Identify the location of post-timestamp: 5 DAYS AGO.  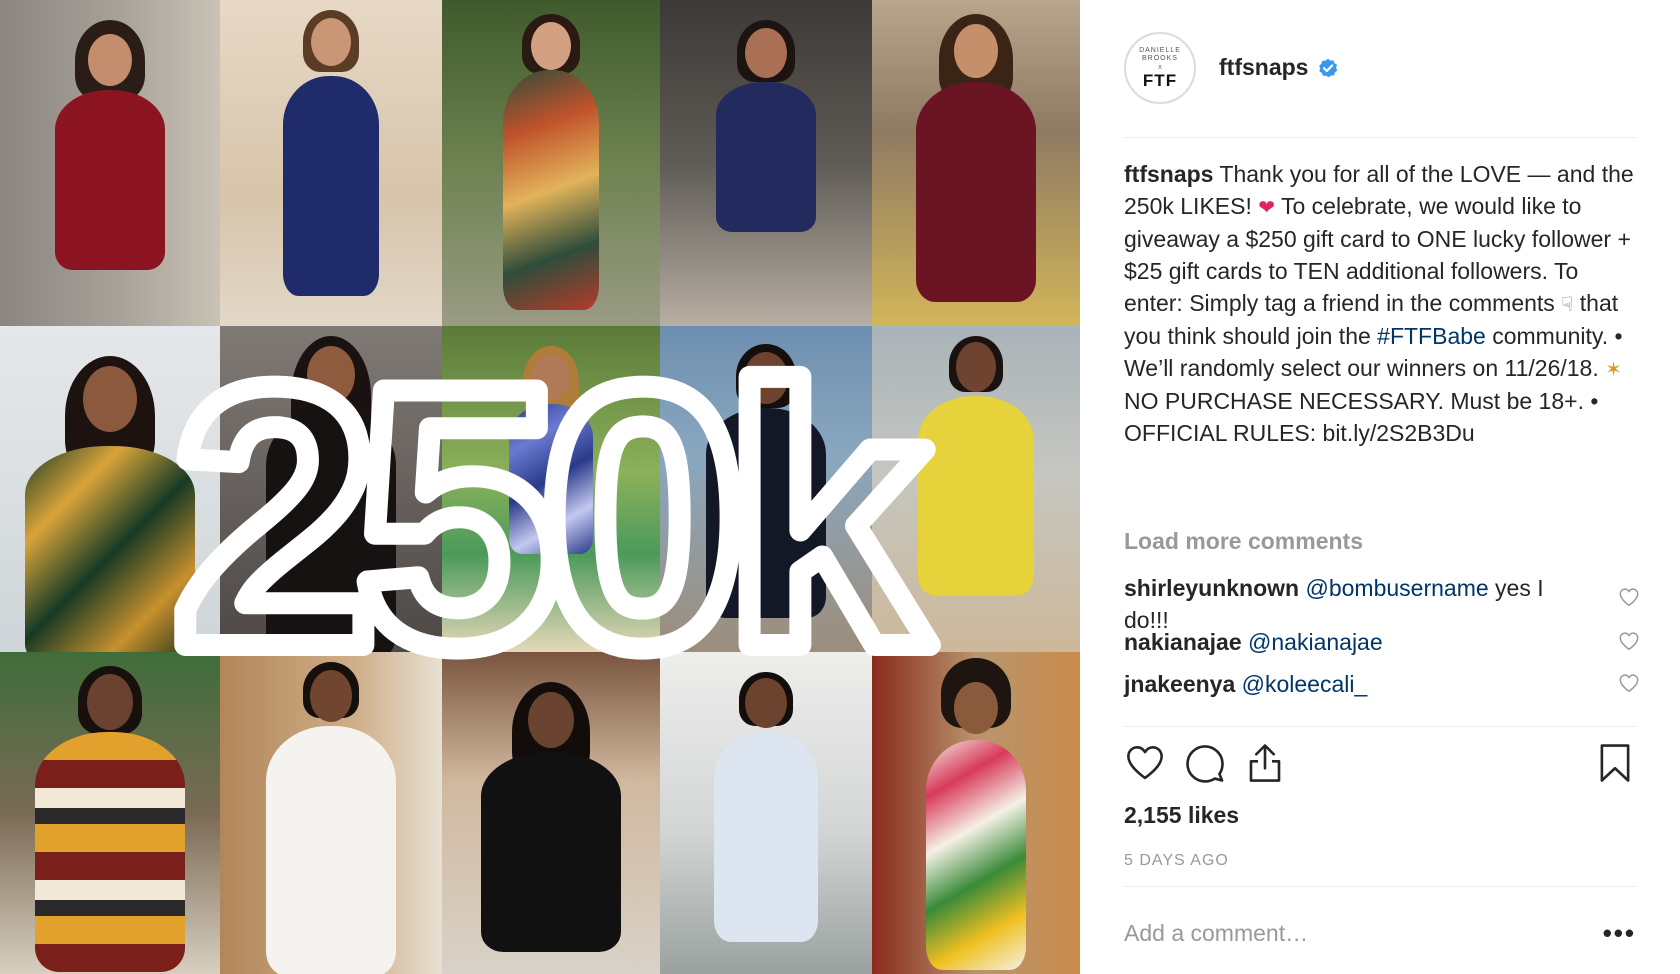
(1176, 861).